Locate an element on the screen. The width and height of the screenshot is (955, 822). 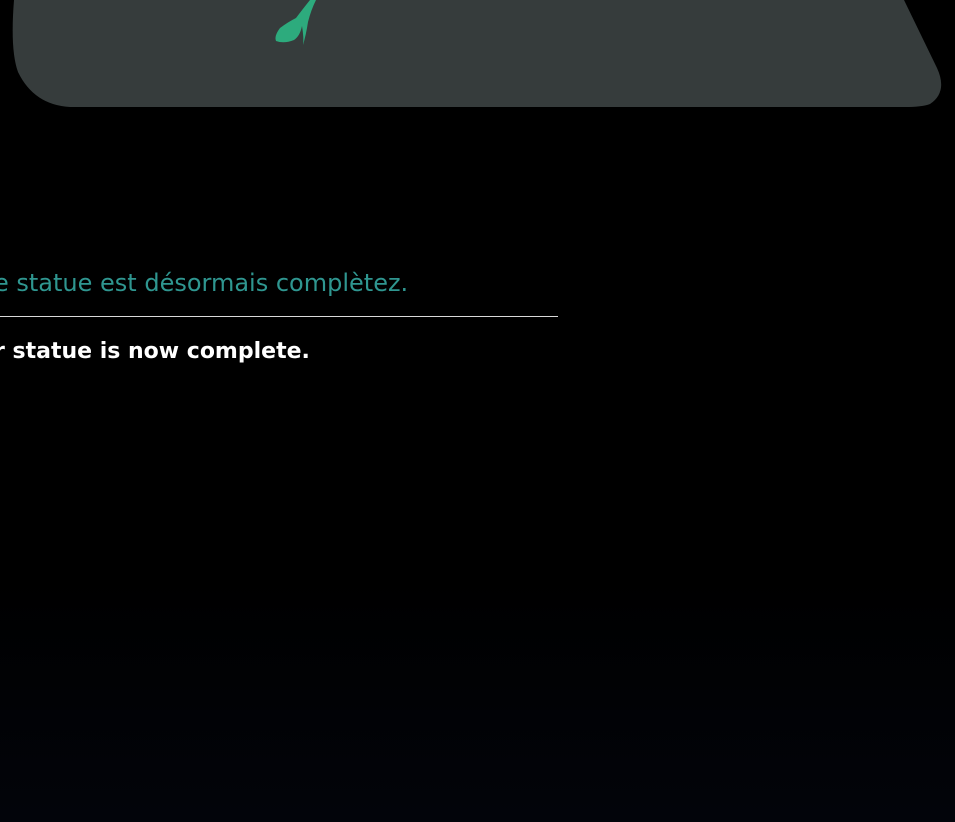
divider is located at coordinates (279, 316).